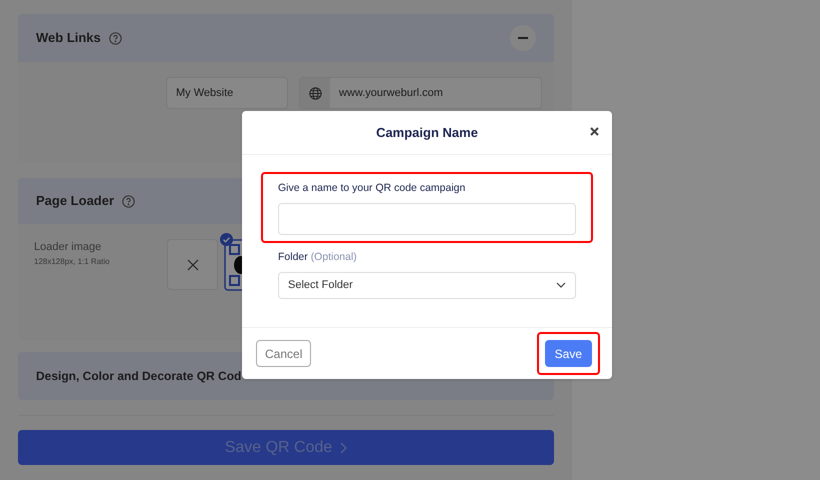  What do you see at coordinates (568, 353) in the screenshot?
I see `save-button: Save` at bounding box center [568, 353].